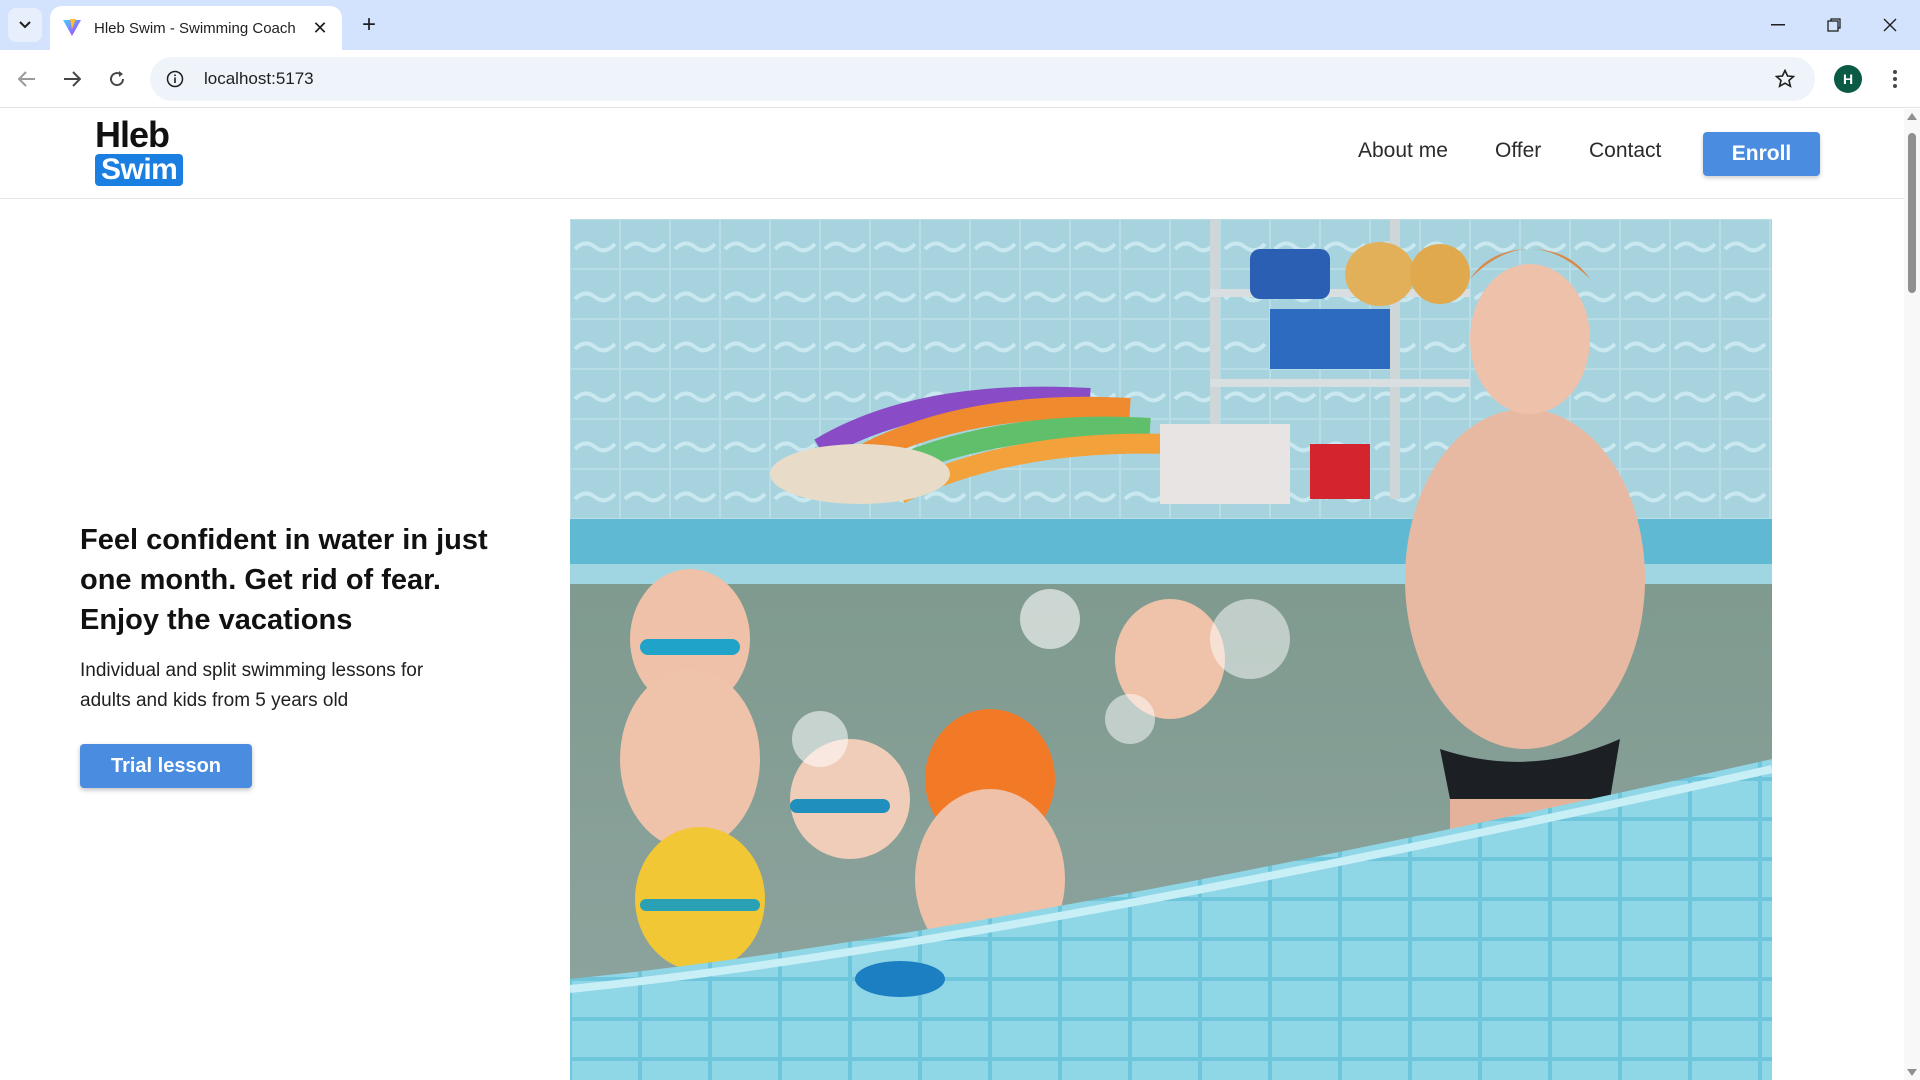  I want to click on browser-tab-bar: Hleb Swim - Swimming Coach ✕ +, so click(960, 25).